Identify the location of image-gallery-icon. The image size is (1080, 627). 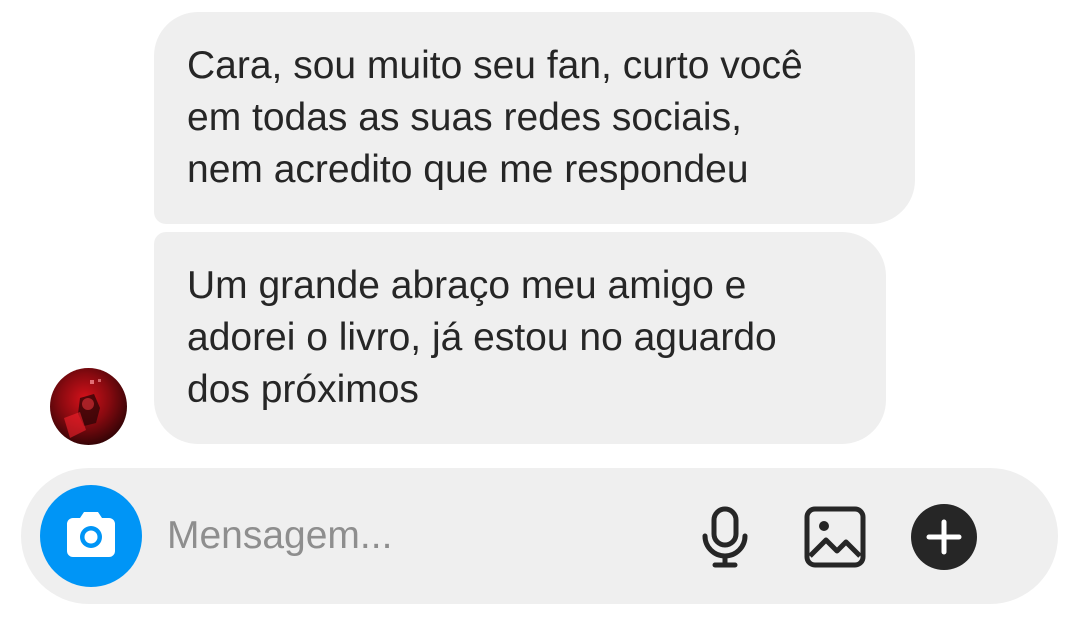
(835, 537).